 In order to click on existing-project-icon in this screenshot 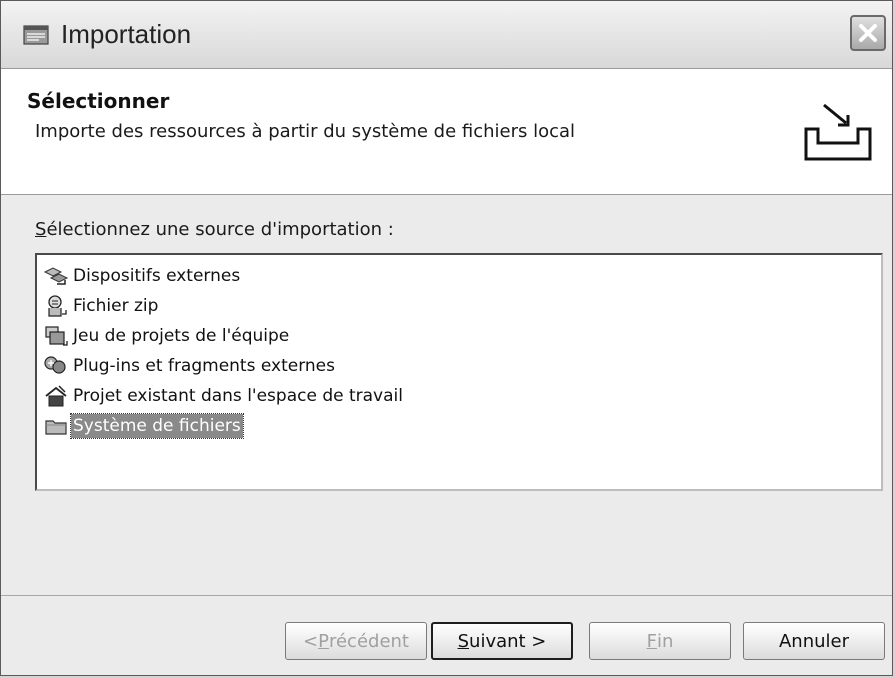, I will do `click(56, 396)`.